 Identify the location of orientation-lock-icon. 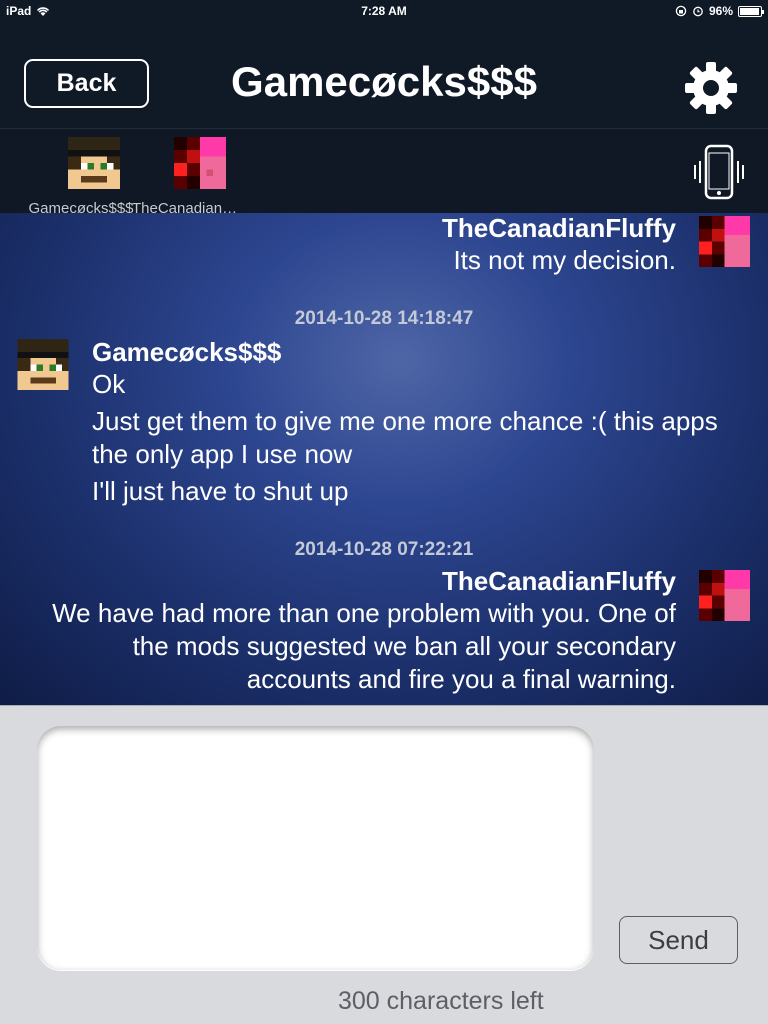
(681, 11).